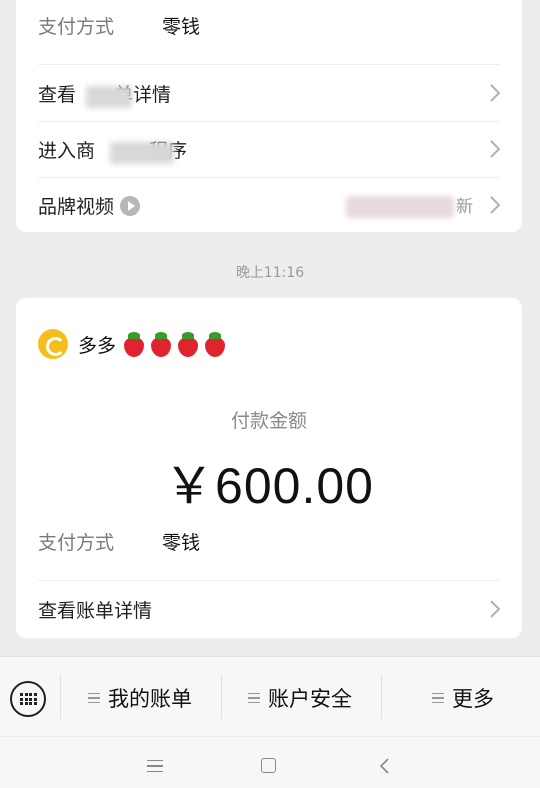  Describe the element at coordinates (155, 766) in the screenshot. I see `menu-icon` at that location.